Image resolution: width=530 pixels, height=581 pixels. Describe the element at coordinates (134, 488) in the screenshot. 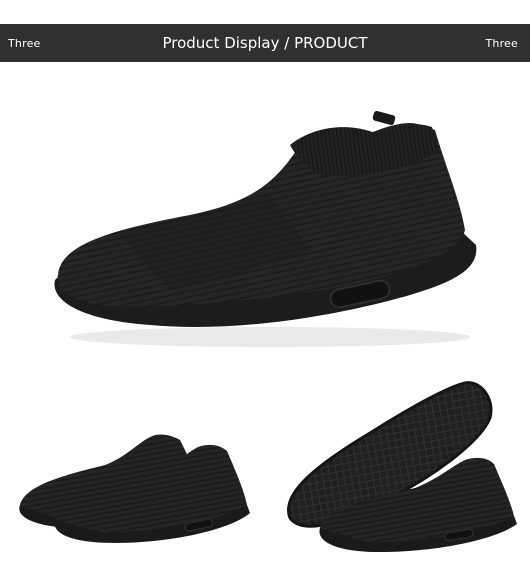

I see `product-photo-pair` at that location.